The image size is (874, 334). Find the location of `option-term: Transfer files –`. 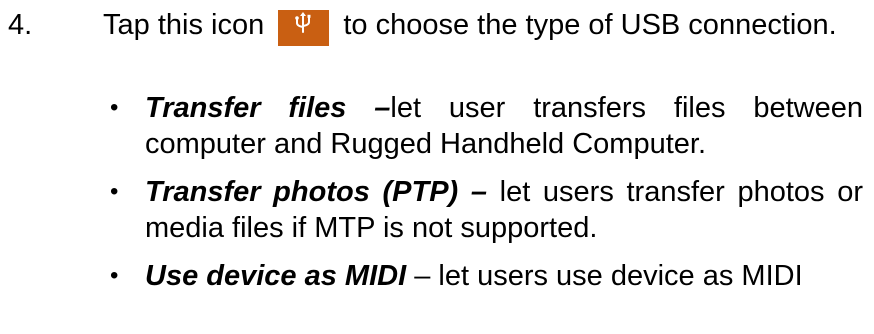

option-term: Transfer files – is located at coordinates (268, 108).